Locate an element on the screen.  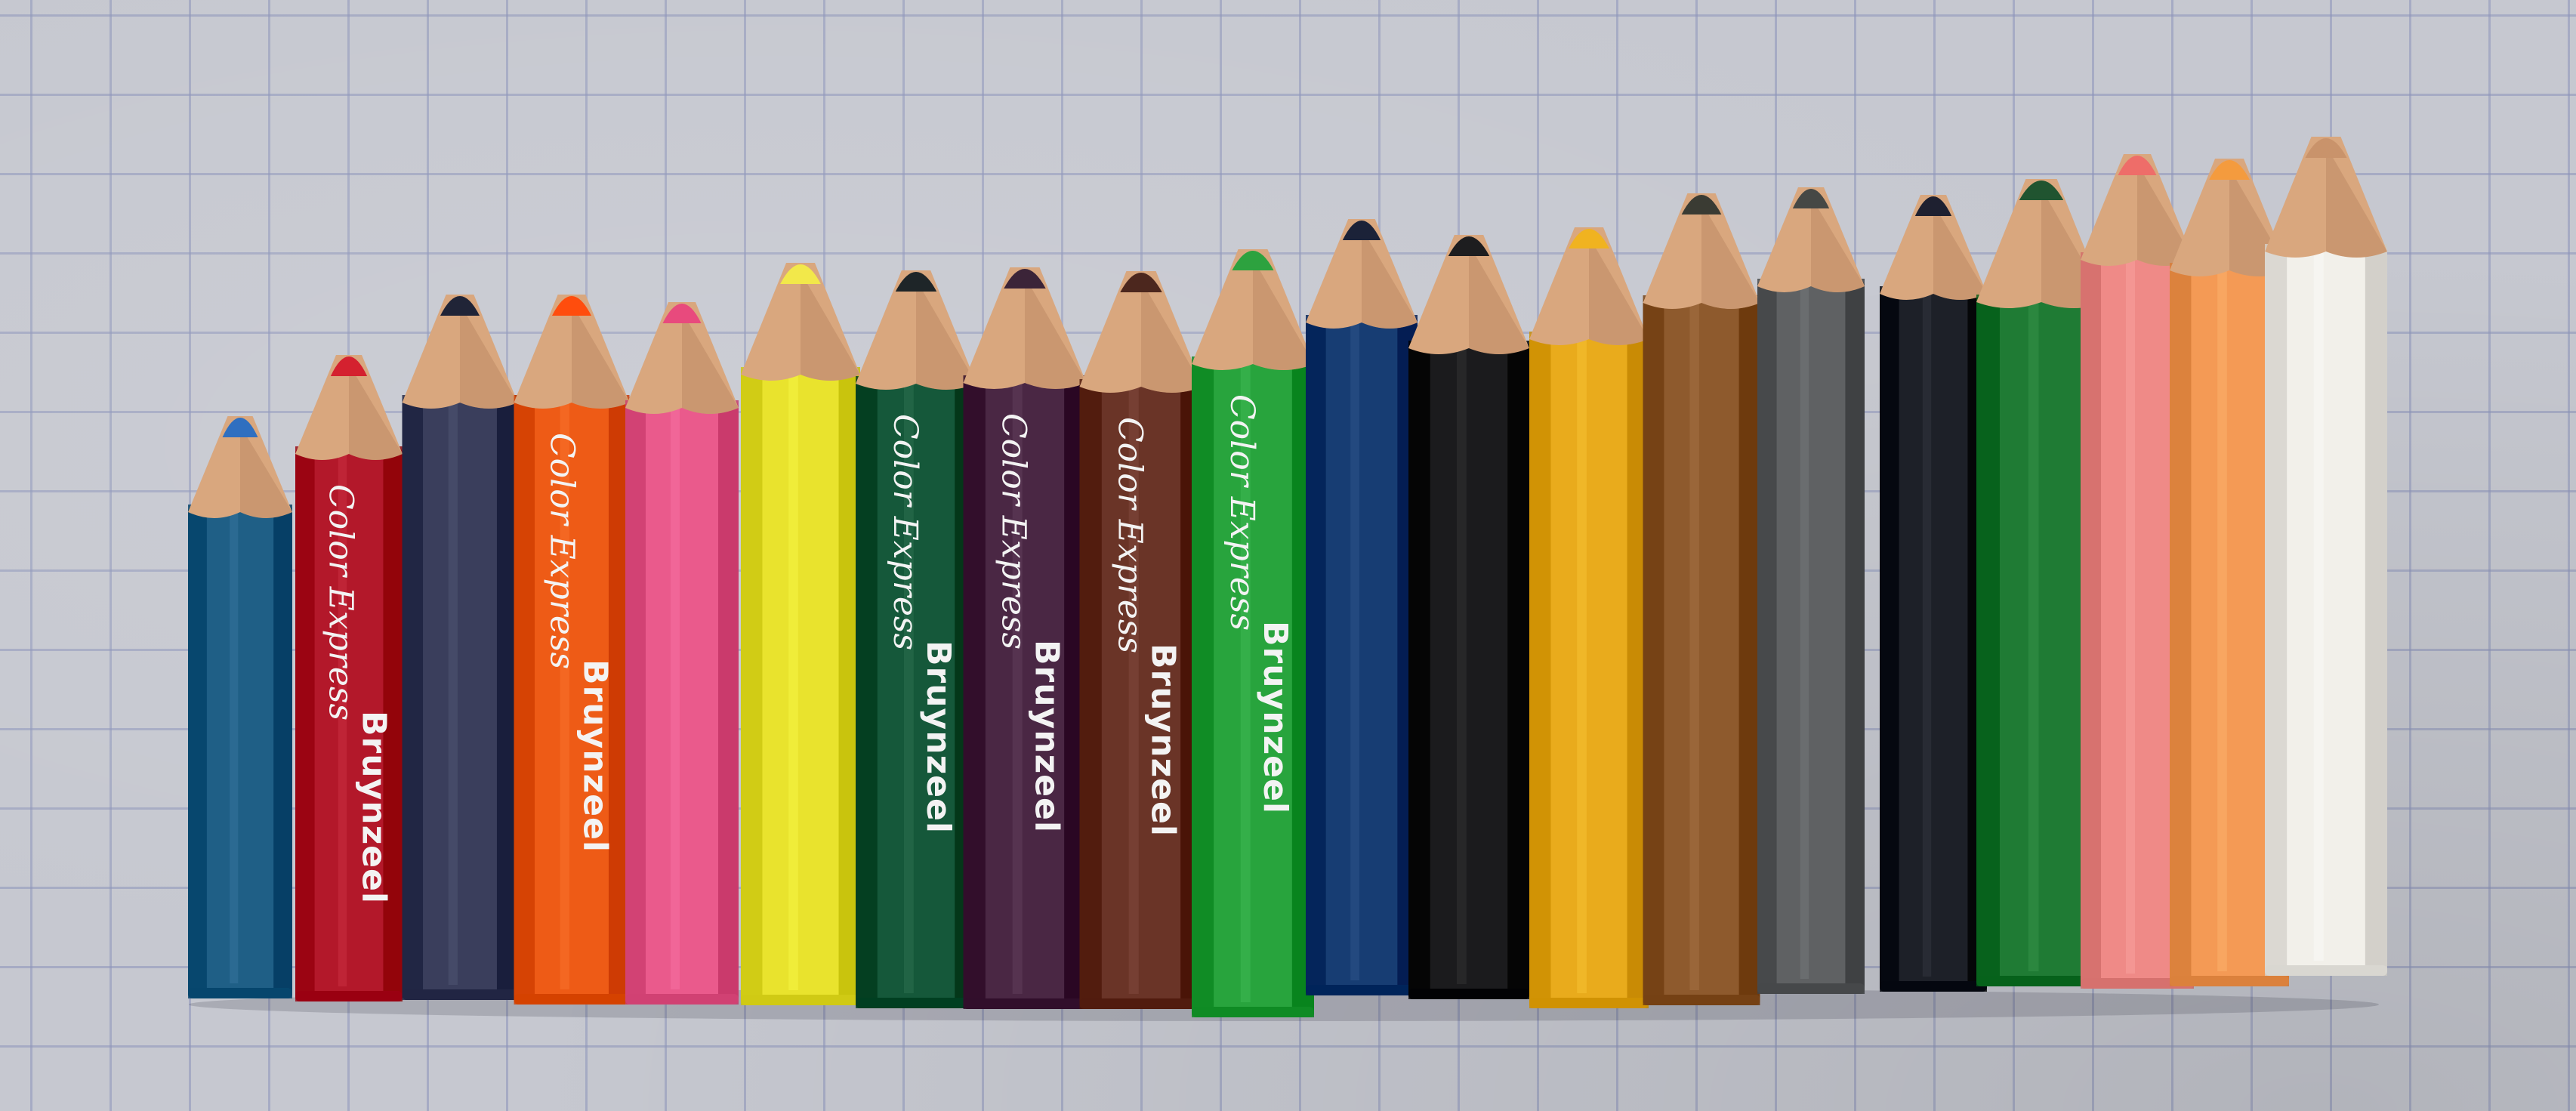
pencil-10: Color ExpressBruynzeel is located at coordinates (1253, 633).